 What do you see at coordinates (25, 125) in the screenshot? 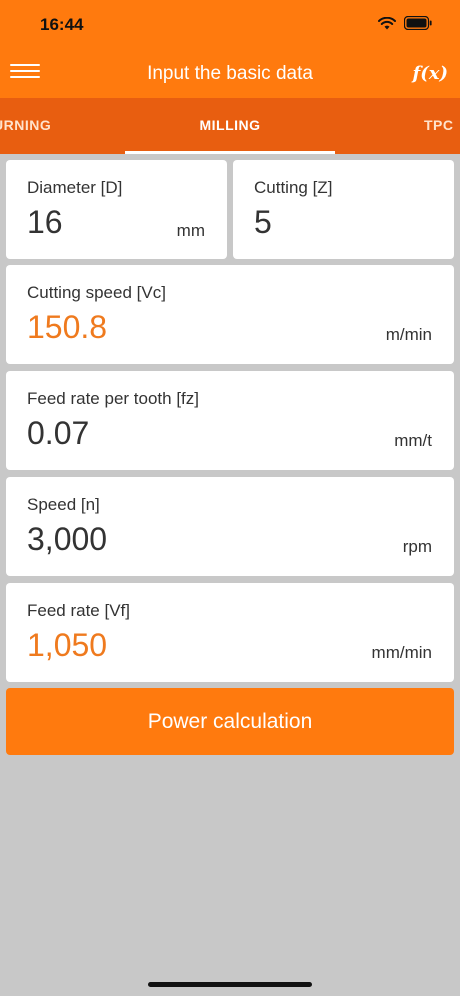
I see `tab-turning: URNING` at bounding box center [25, 125].